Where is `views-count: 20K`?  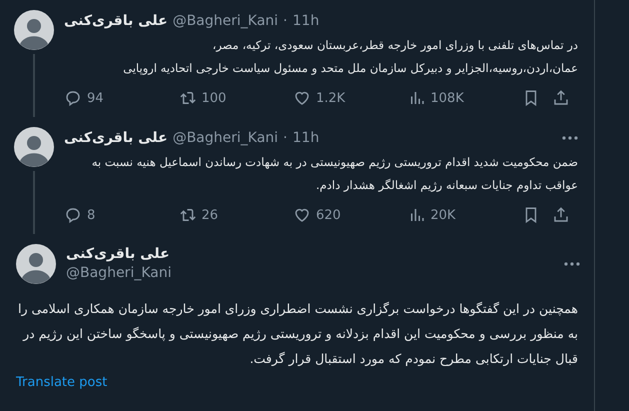 views-count: 20K is located at coordinates (443, 215).